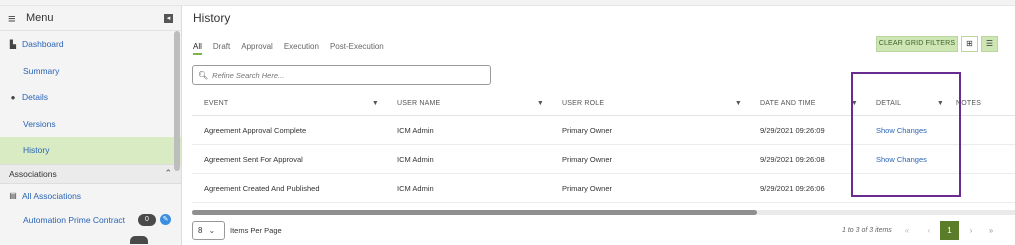  What do you see at coordinates (52, 195) in the screenshot?
I see `sidebar-item-label: All Associations` at bounding box center [52, 195].